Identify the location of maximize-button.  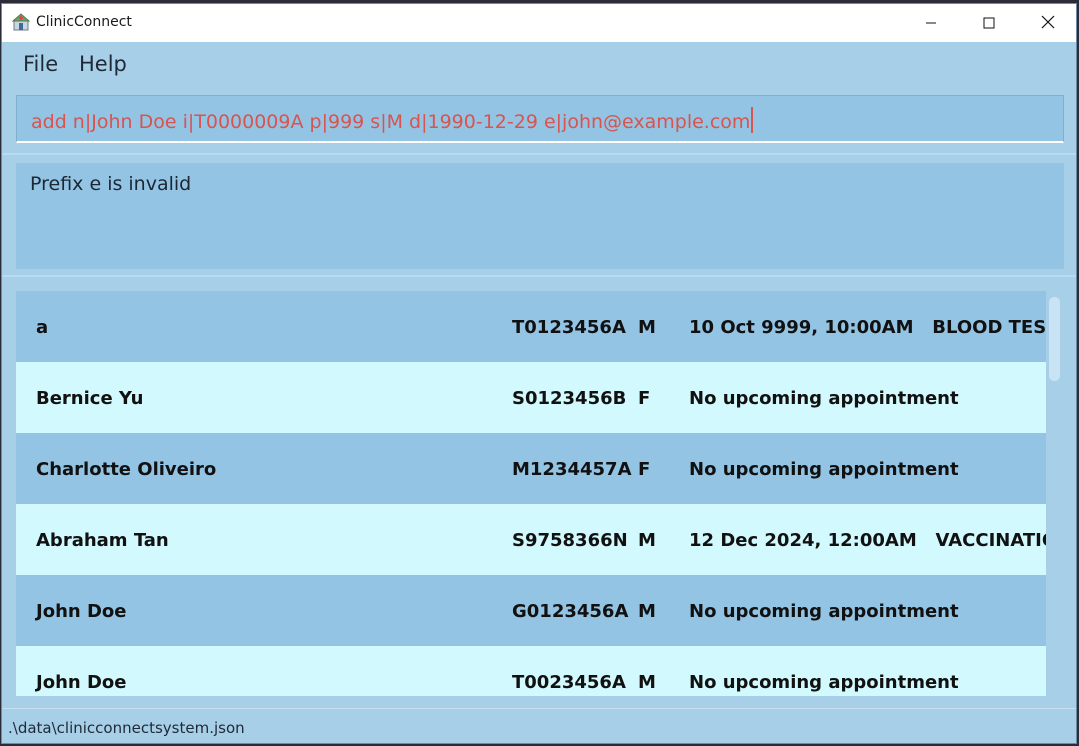
(989, 23).